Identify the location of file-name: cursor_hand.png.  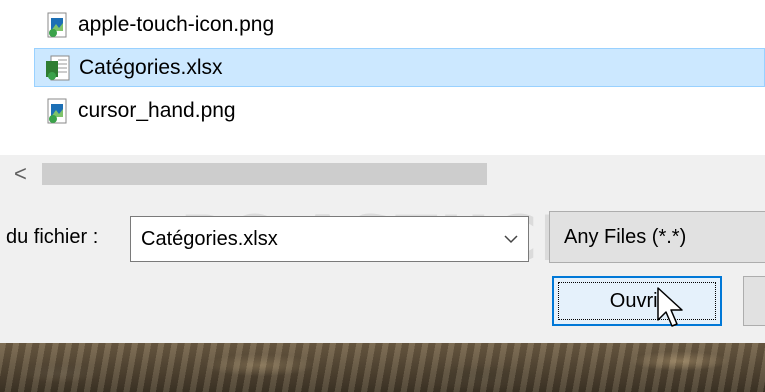
(157, 110).